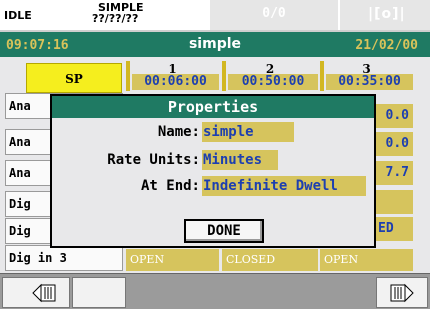  What do you see at coordinates (394, 202) in the screenshot?
I see `row-value` at bounding box center [394, 202].